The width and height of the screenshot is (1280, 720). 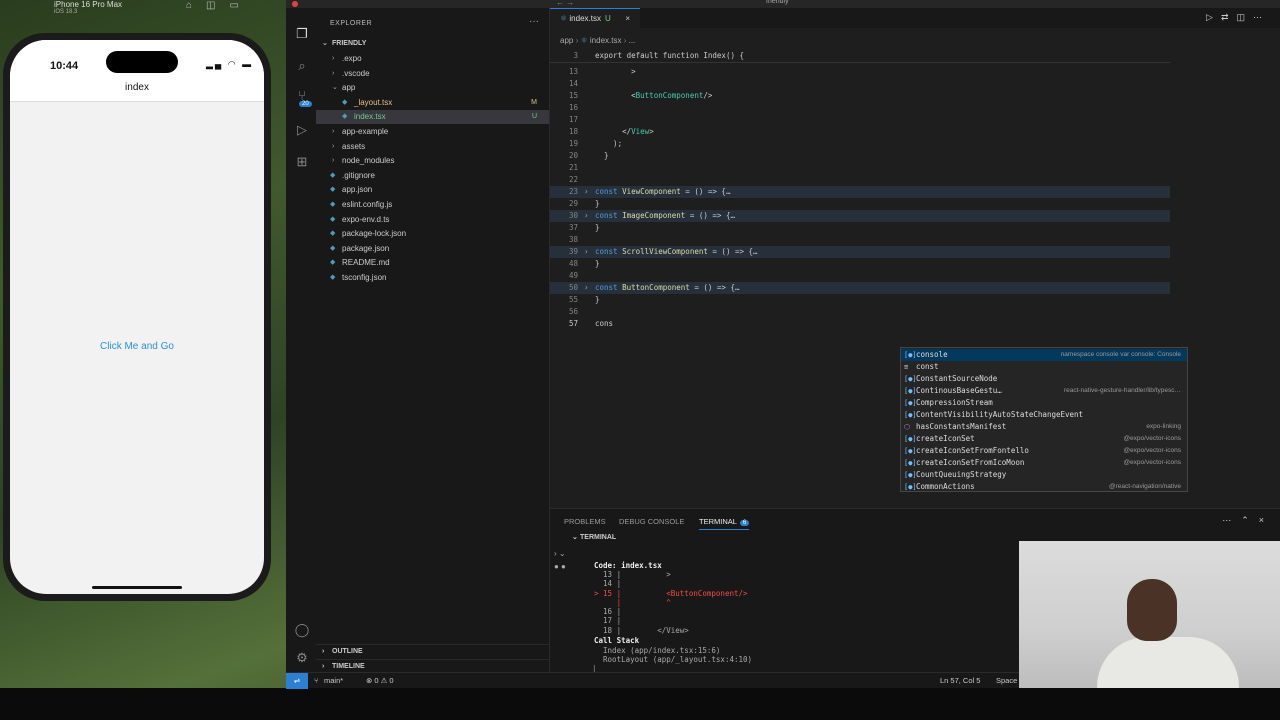 What do you see at coordinates (615, 71) in the screenshot?
I see `code-text: >` at bounding box center [615, 71].